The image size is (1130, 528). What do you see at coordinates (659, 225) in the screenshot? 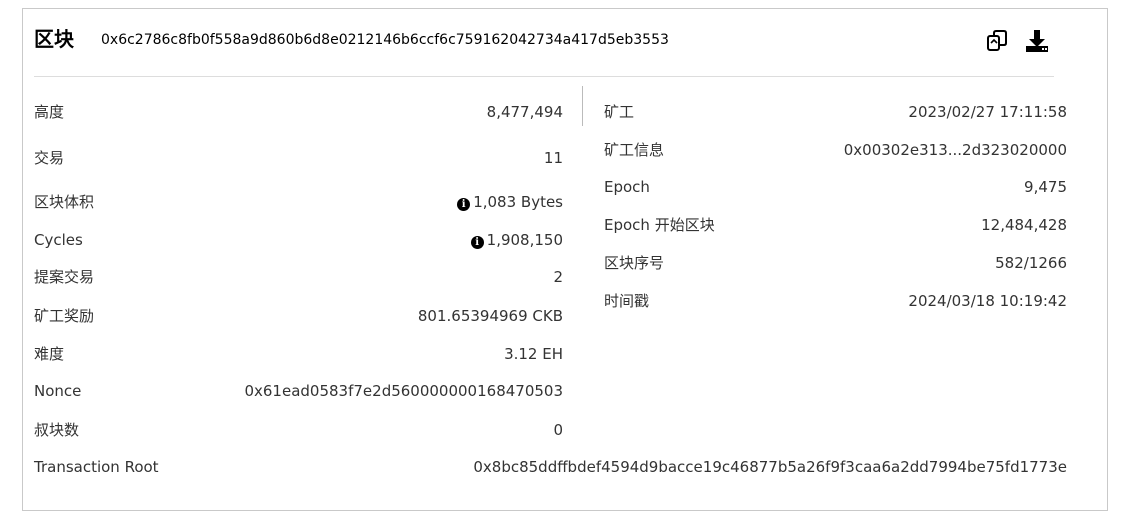
I see `epoch-start-block-label: Epoch 开始区块` at bounding box center [659, 225].